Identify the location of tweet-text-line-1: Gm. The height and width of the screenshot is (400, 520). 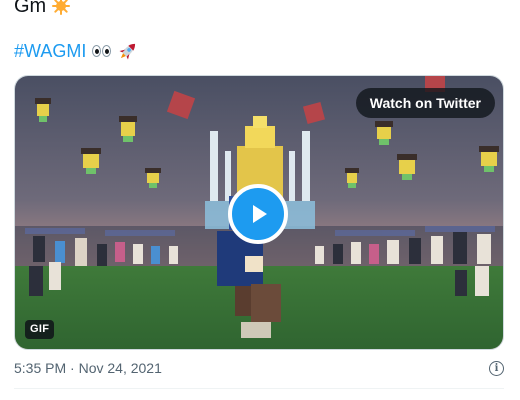
(42, 9).